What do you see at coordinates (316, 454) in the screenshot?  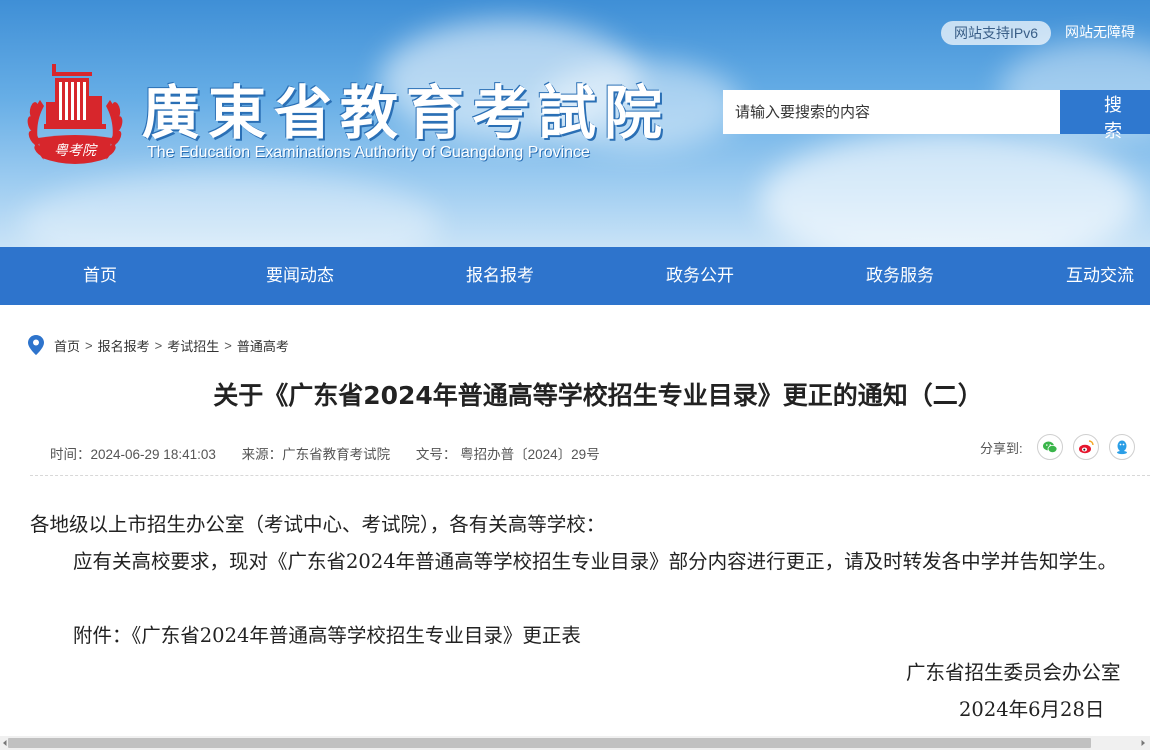 I see `article-source: 来源：广东省教育考试院` at bounding box center [316, 454].